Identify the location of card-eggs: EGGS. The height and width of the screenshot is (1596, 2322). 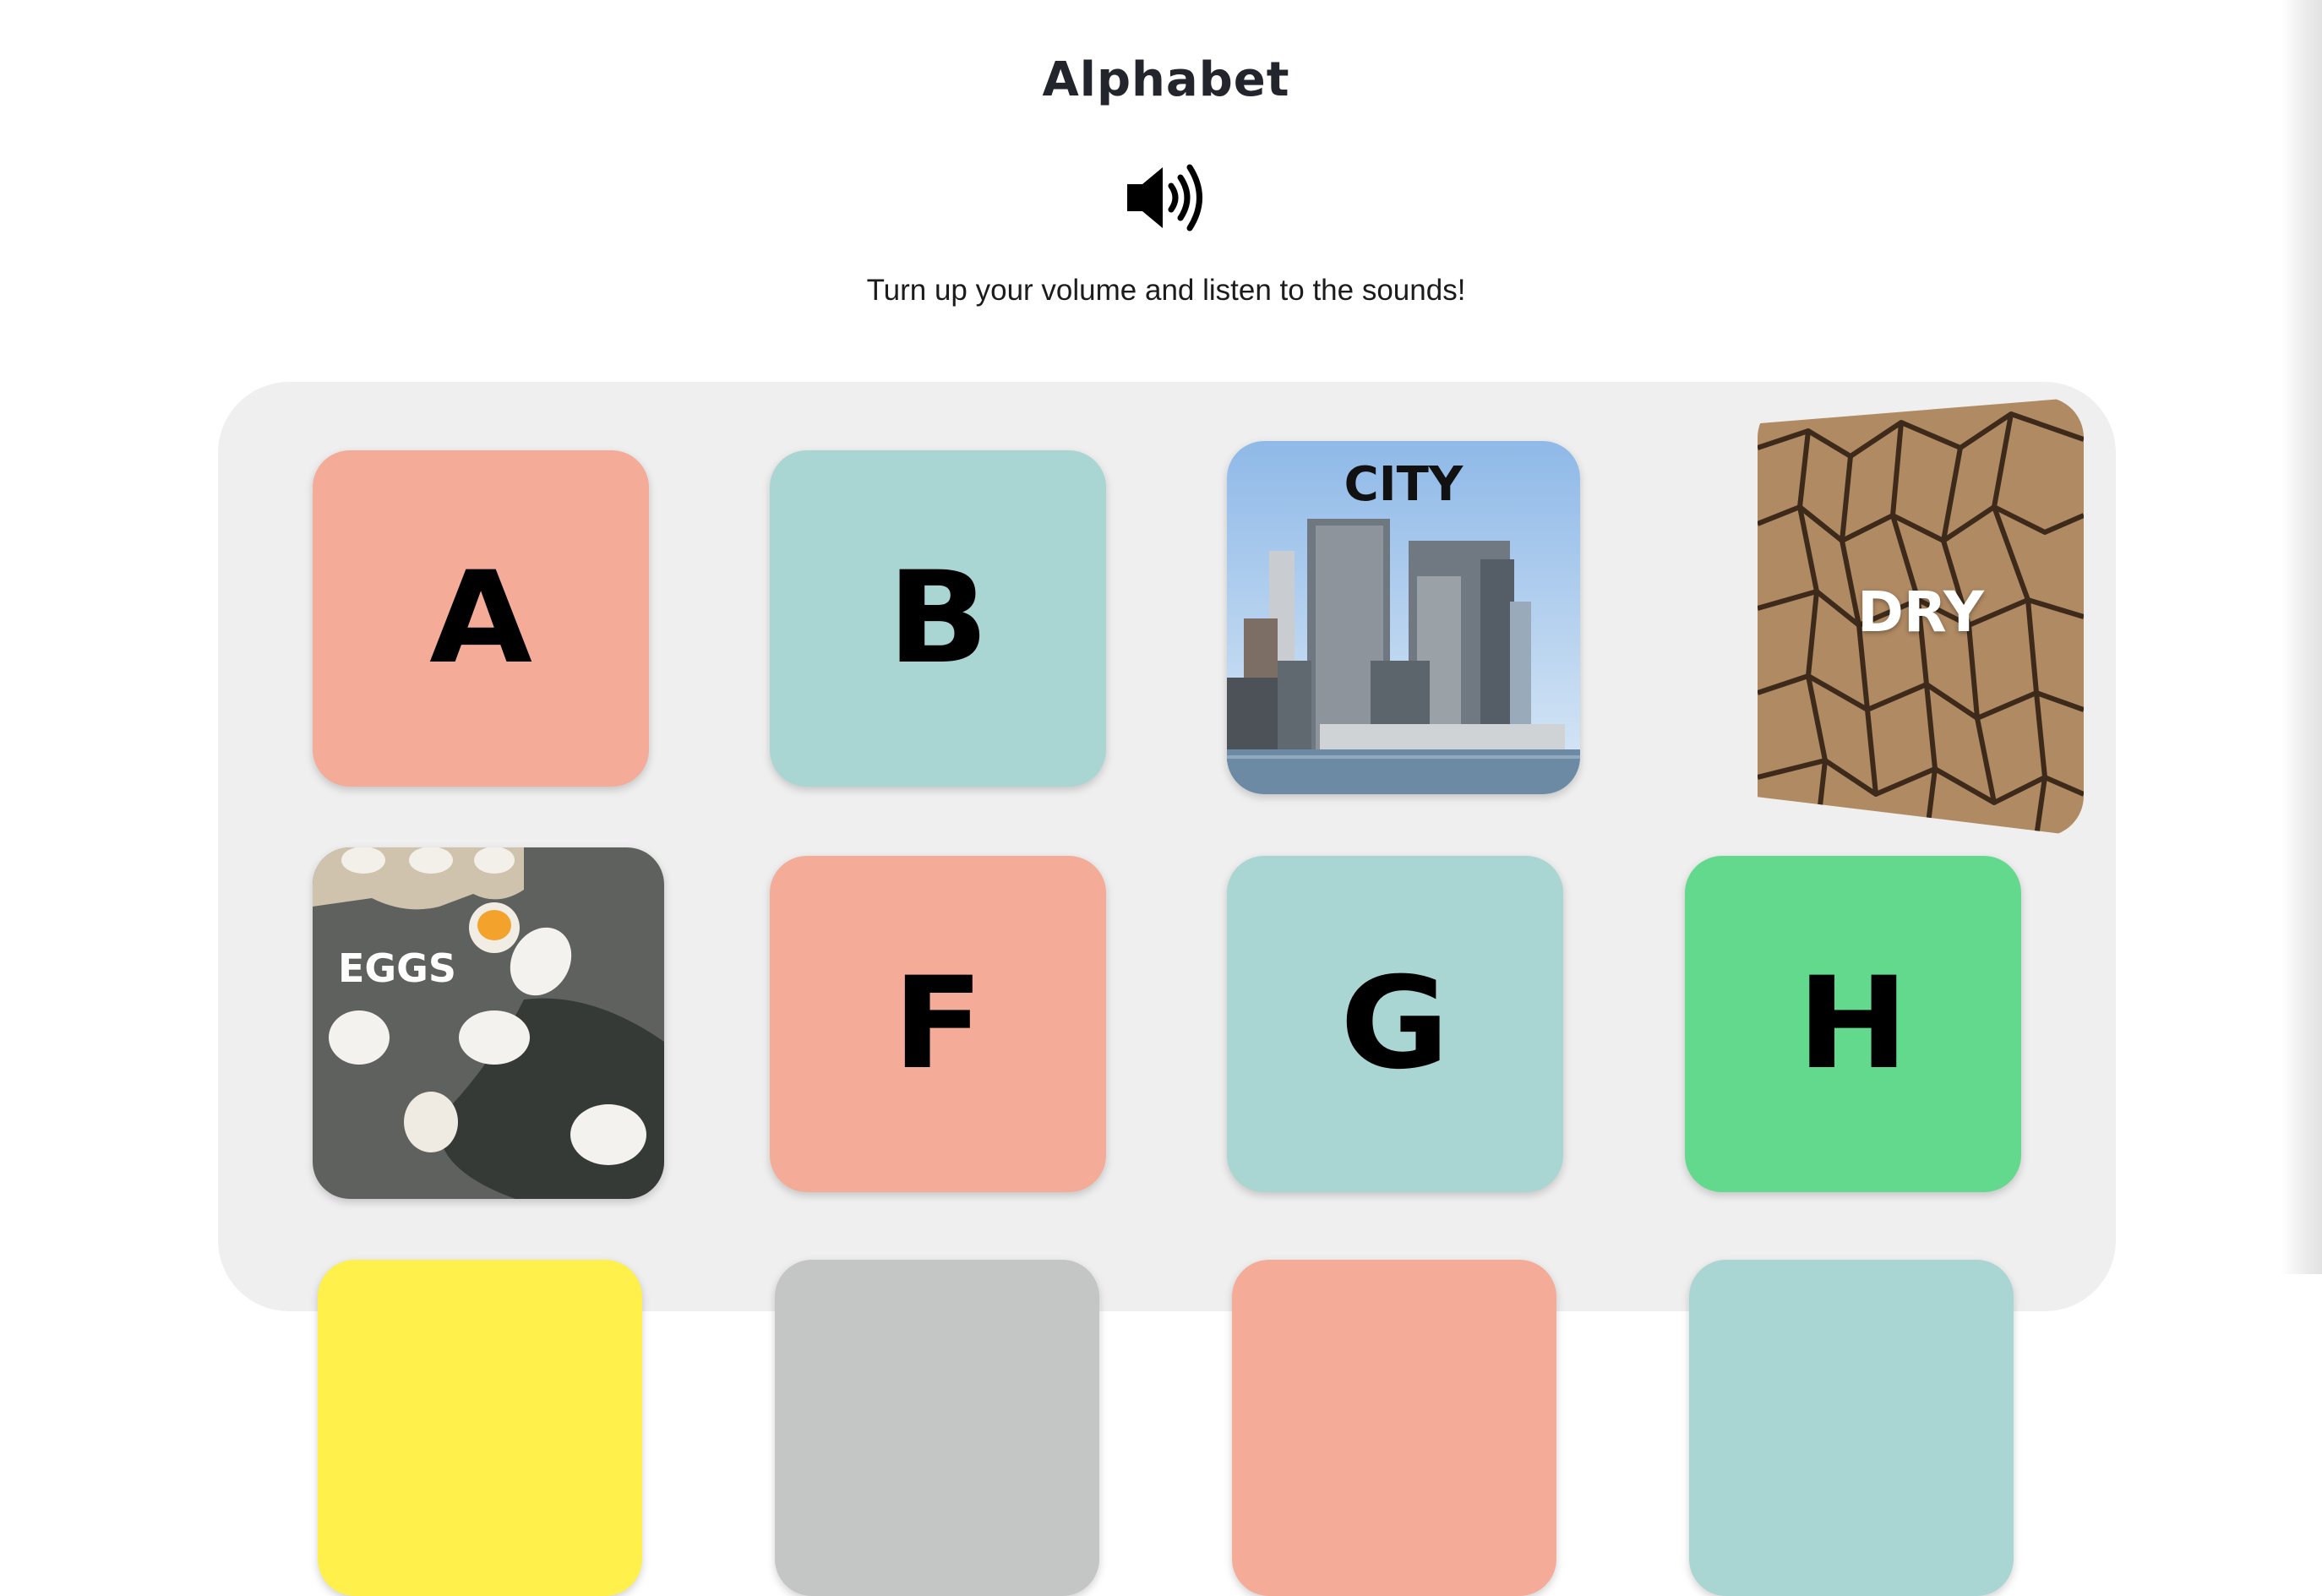
(488, 1023).